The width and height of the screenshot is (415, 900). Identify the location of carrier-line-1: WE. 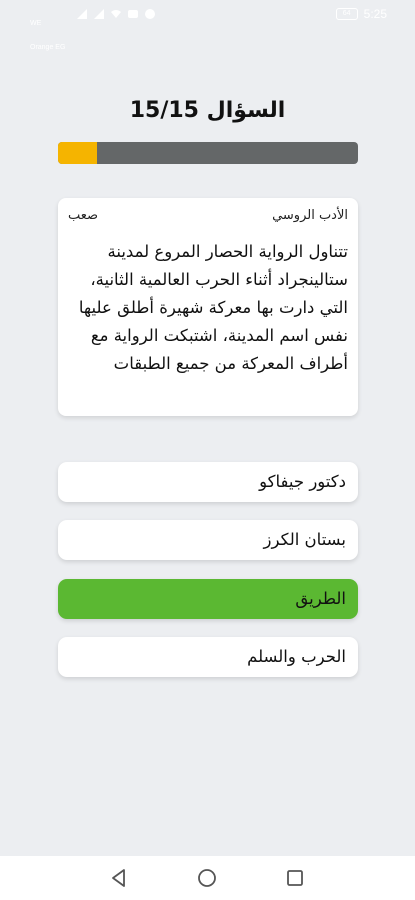
(36, 23).